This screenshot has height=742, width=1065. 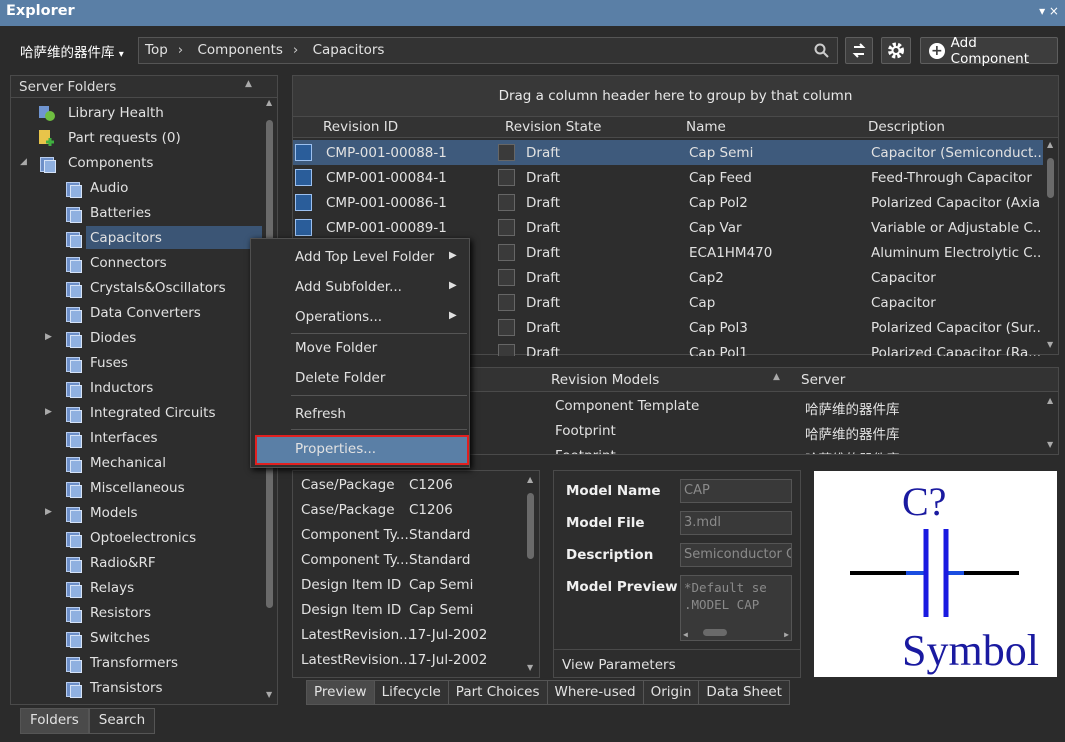 What do you see at coordinates (497, 692) in the screenshot?
I see `tab-part-choices: Part Choices` at bounding box center [497, 692].